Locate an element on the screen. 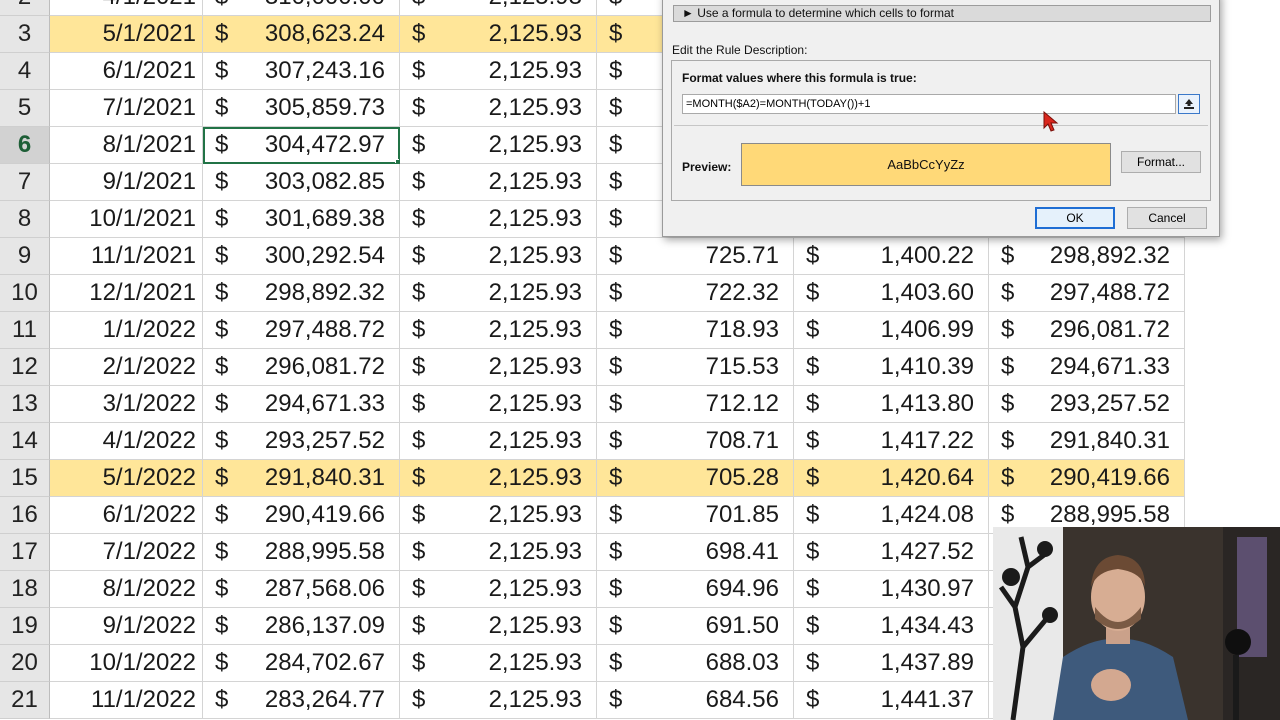 The height and width of the screenshot is (720, 1280). row-header: 13 is located at coordinates (25, 404).